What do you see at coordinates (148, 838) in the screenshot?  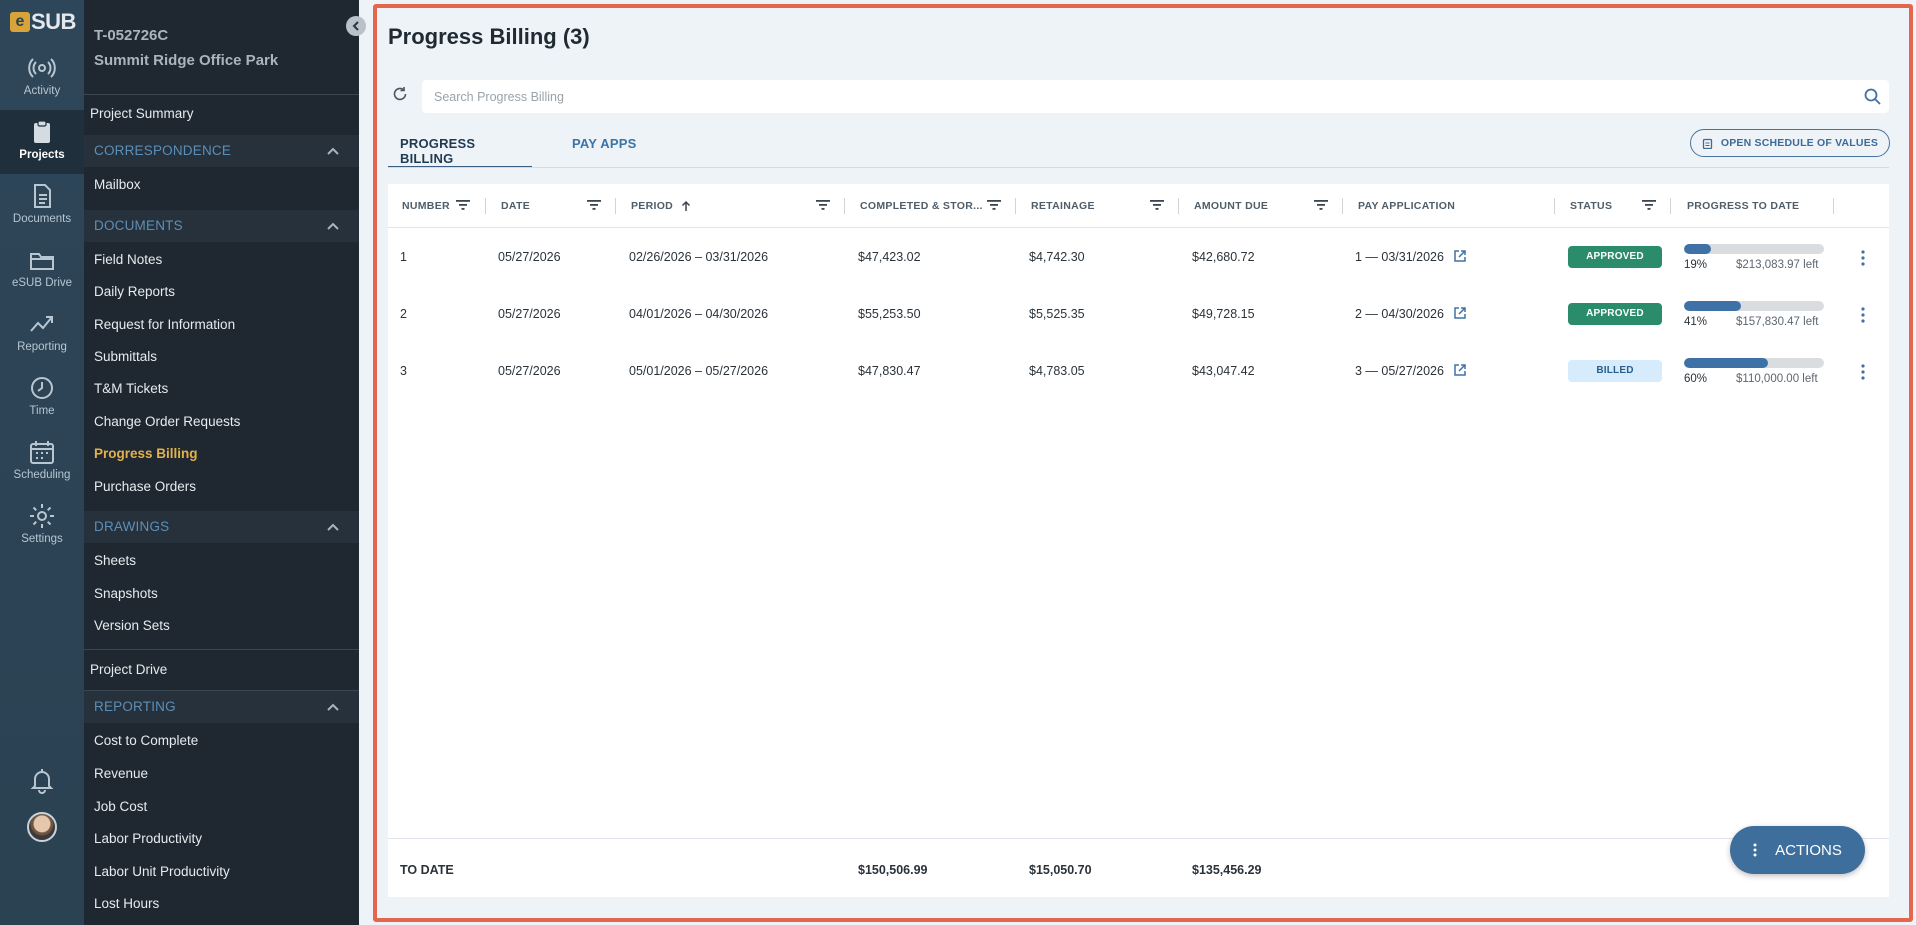 I see `nav-labor-productivity: Labor Productivity` at bounding box center [148, 838].